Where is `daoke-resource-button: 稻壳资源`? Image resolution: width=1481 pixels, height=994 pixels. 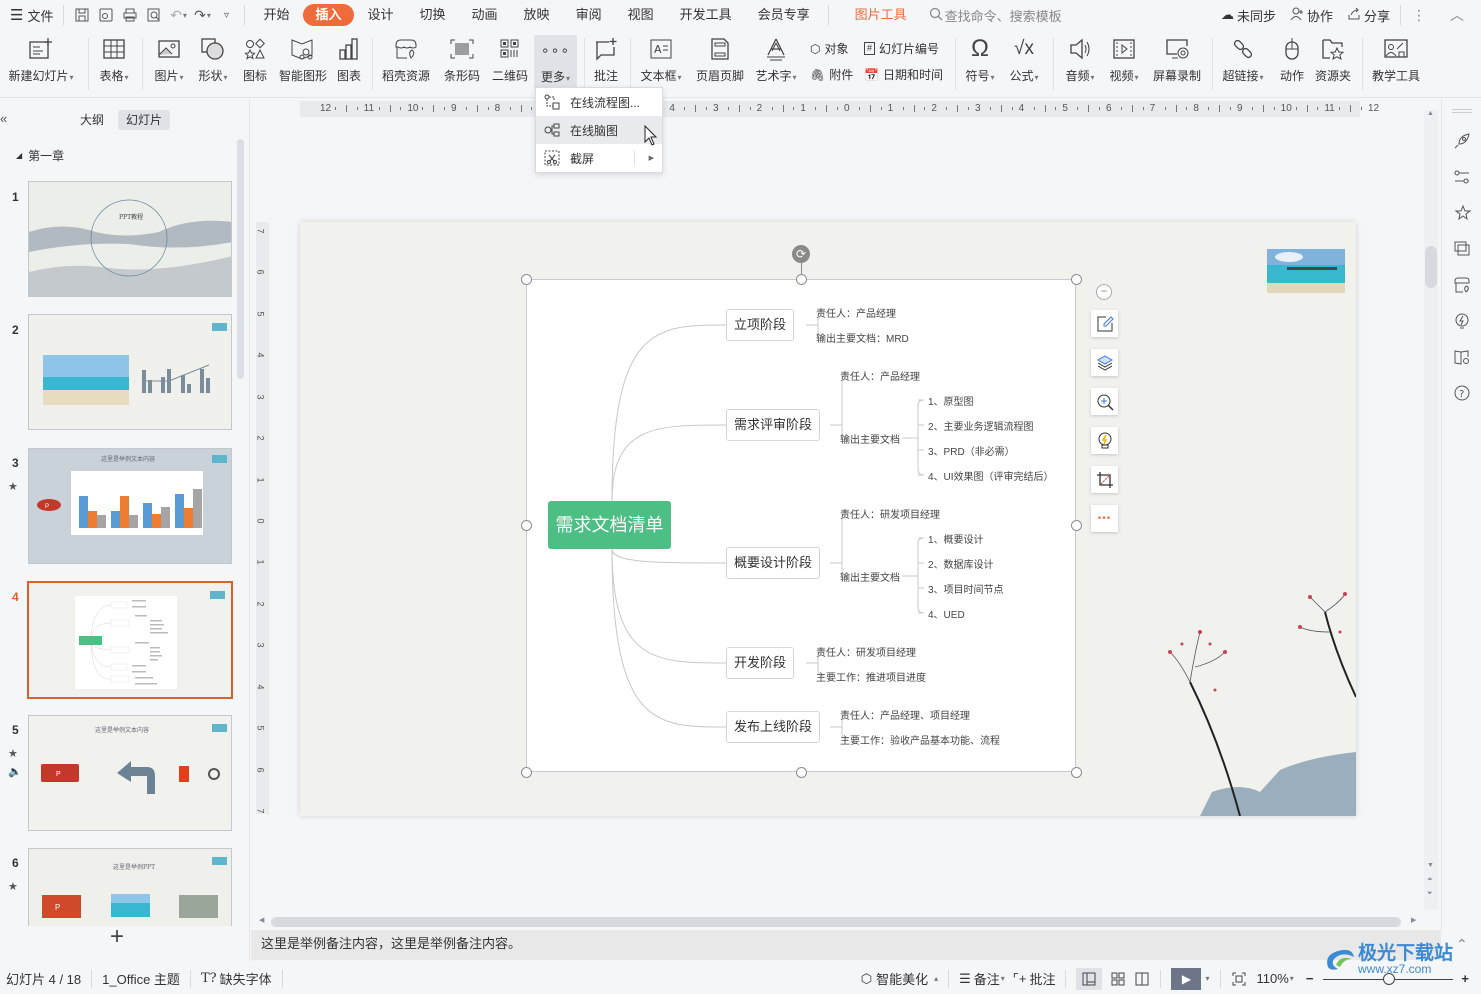
daoke-resource-button: 稻壳资源 is located at coordinates (406, 63).